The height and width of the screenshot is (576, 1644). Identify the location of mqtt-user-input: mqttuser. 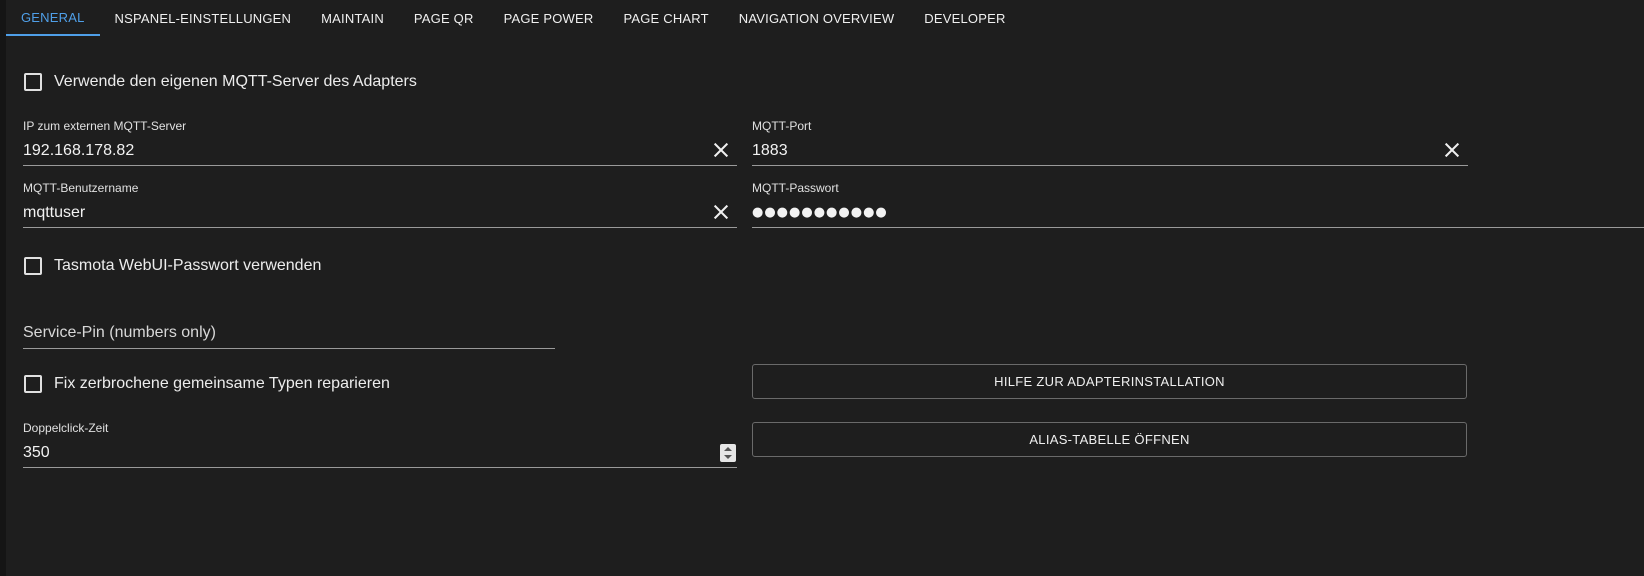
(54, 213).